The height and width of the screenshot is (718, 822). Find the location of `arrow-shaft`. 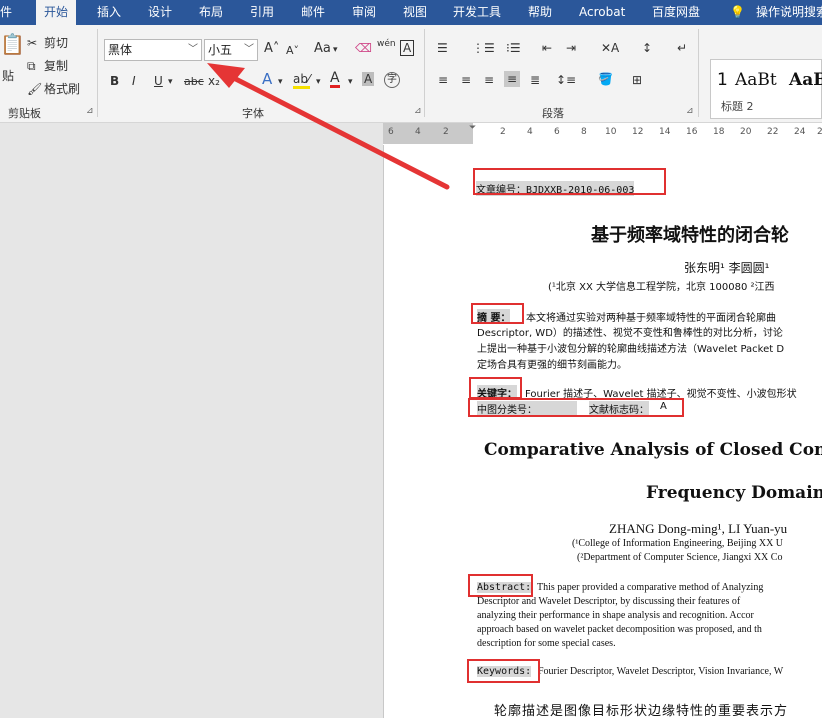

arrow-shaft is located at coordinates (334, 129).